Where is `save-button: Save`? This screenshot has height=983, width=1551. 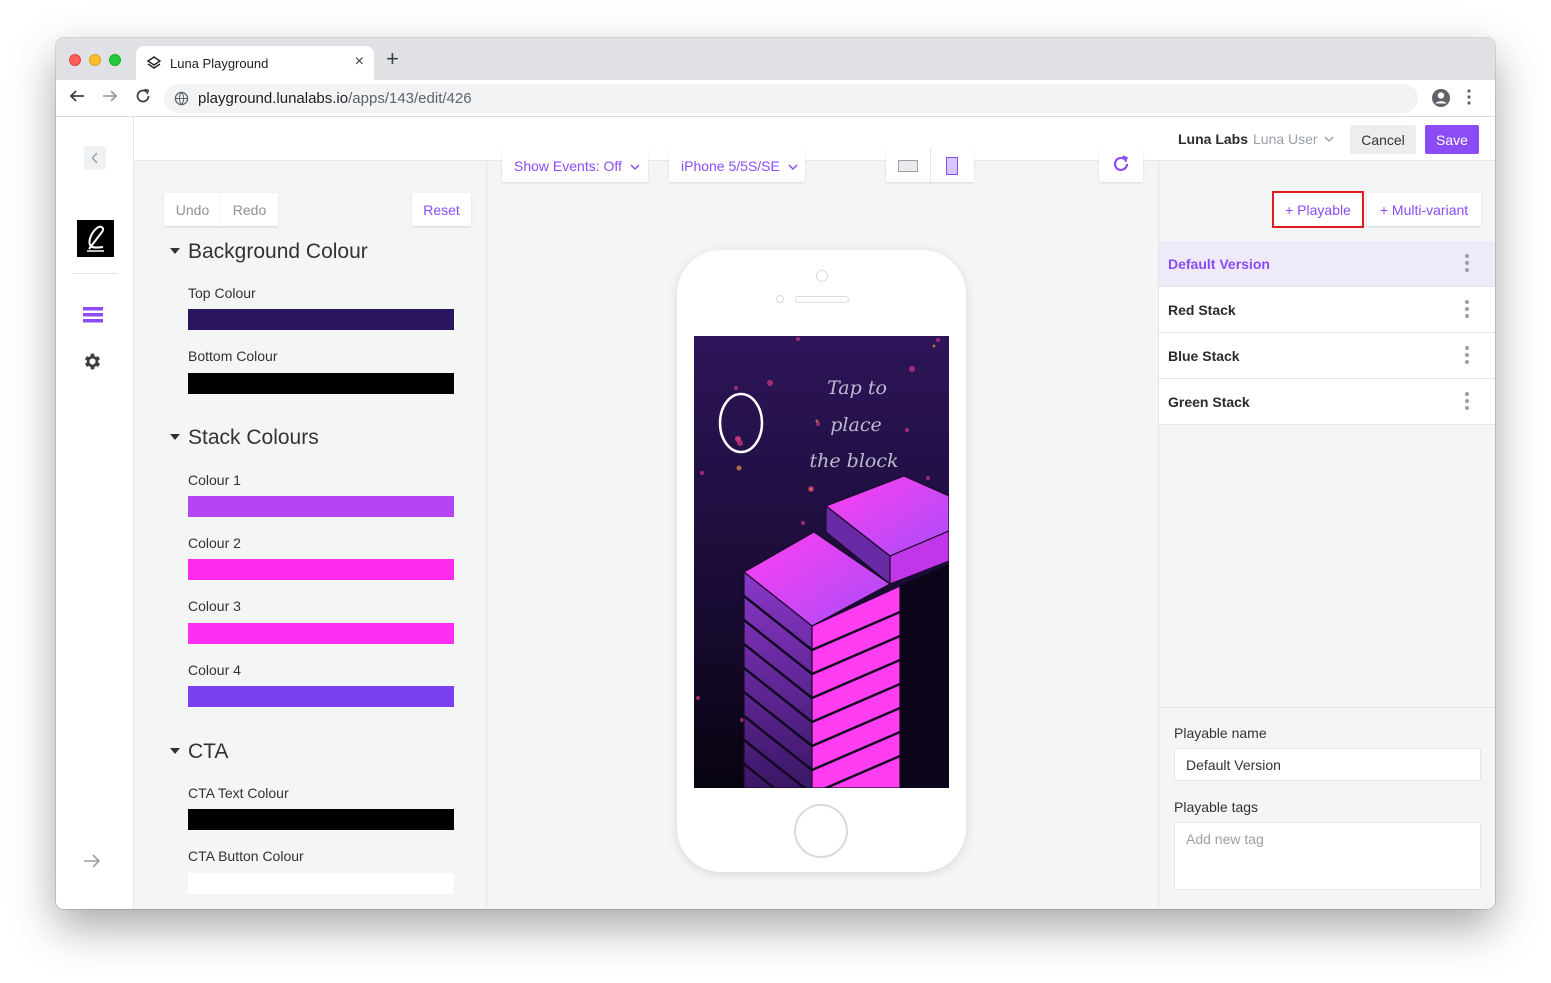
save-button: Save is located at coordinates (1452, 139).